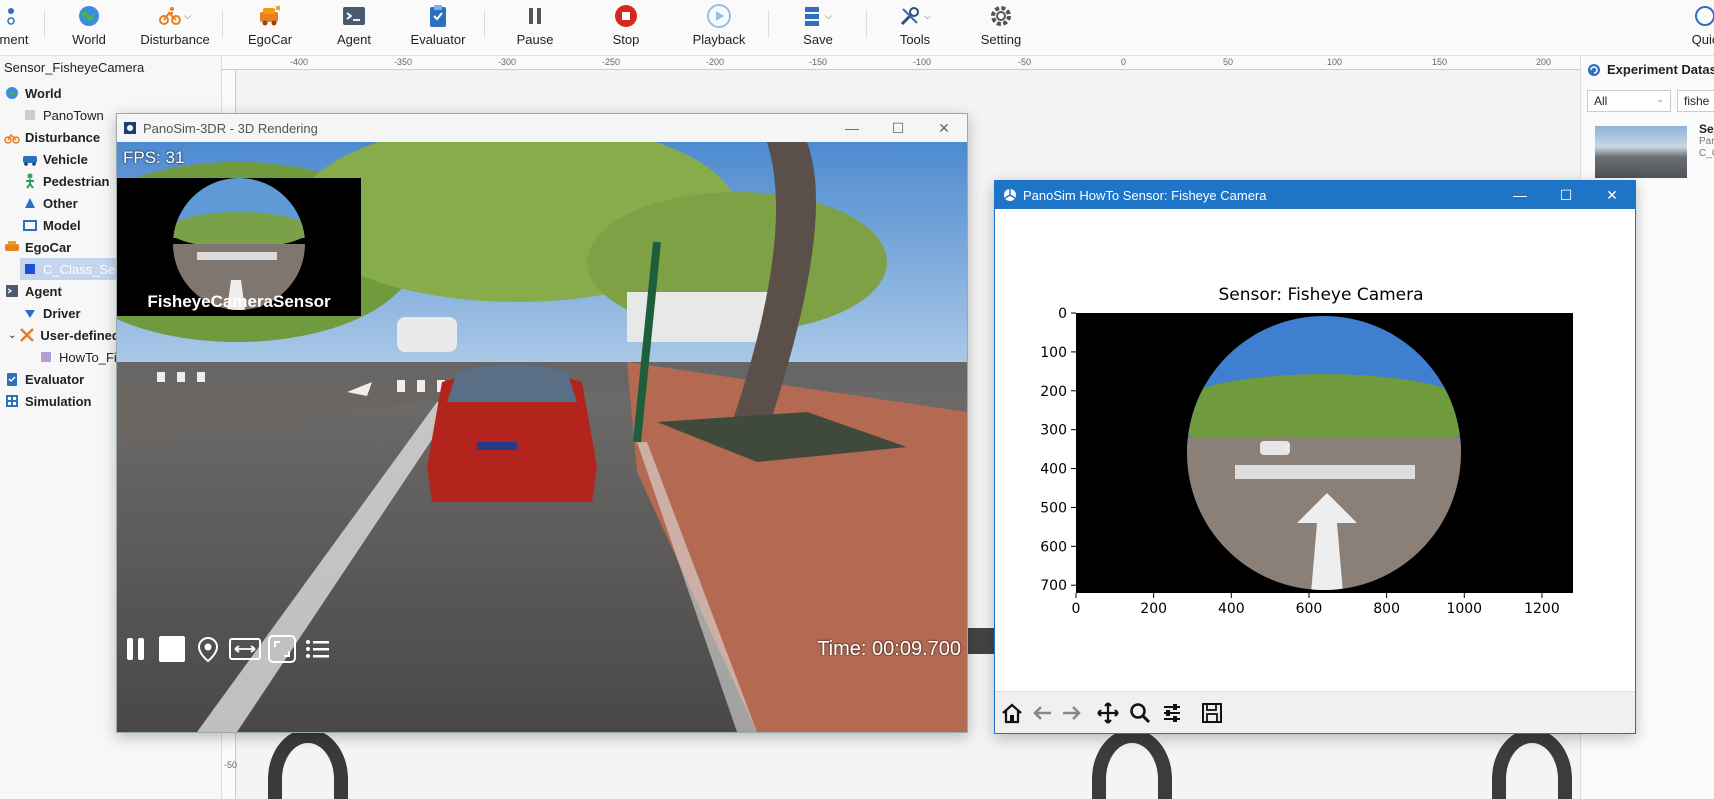 This screenshot has height=799, width=1714. Describe the element at coordinates (30, 225) in the screenshot. I see `model-icon` at that location.